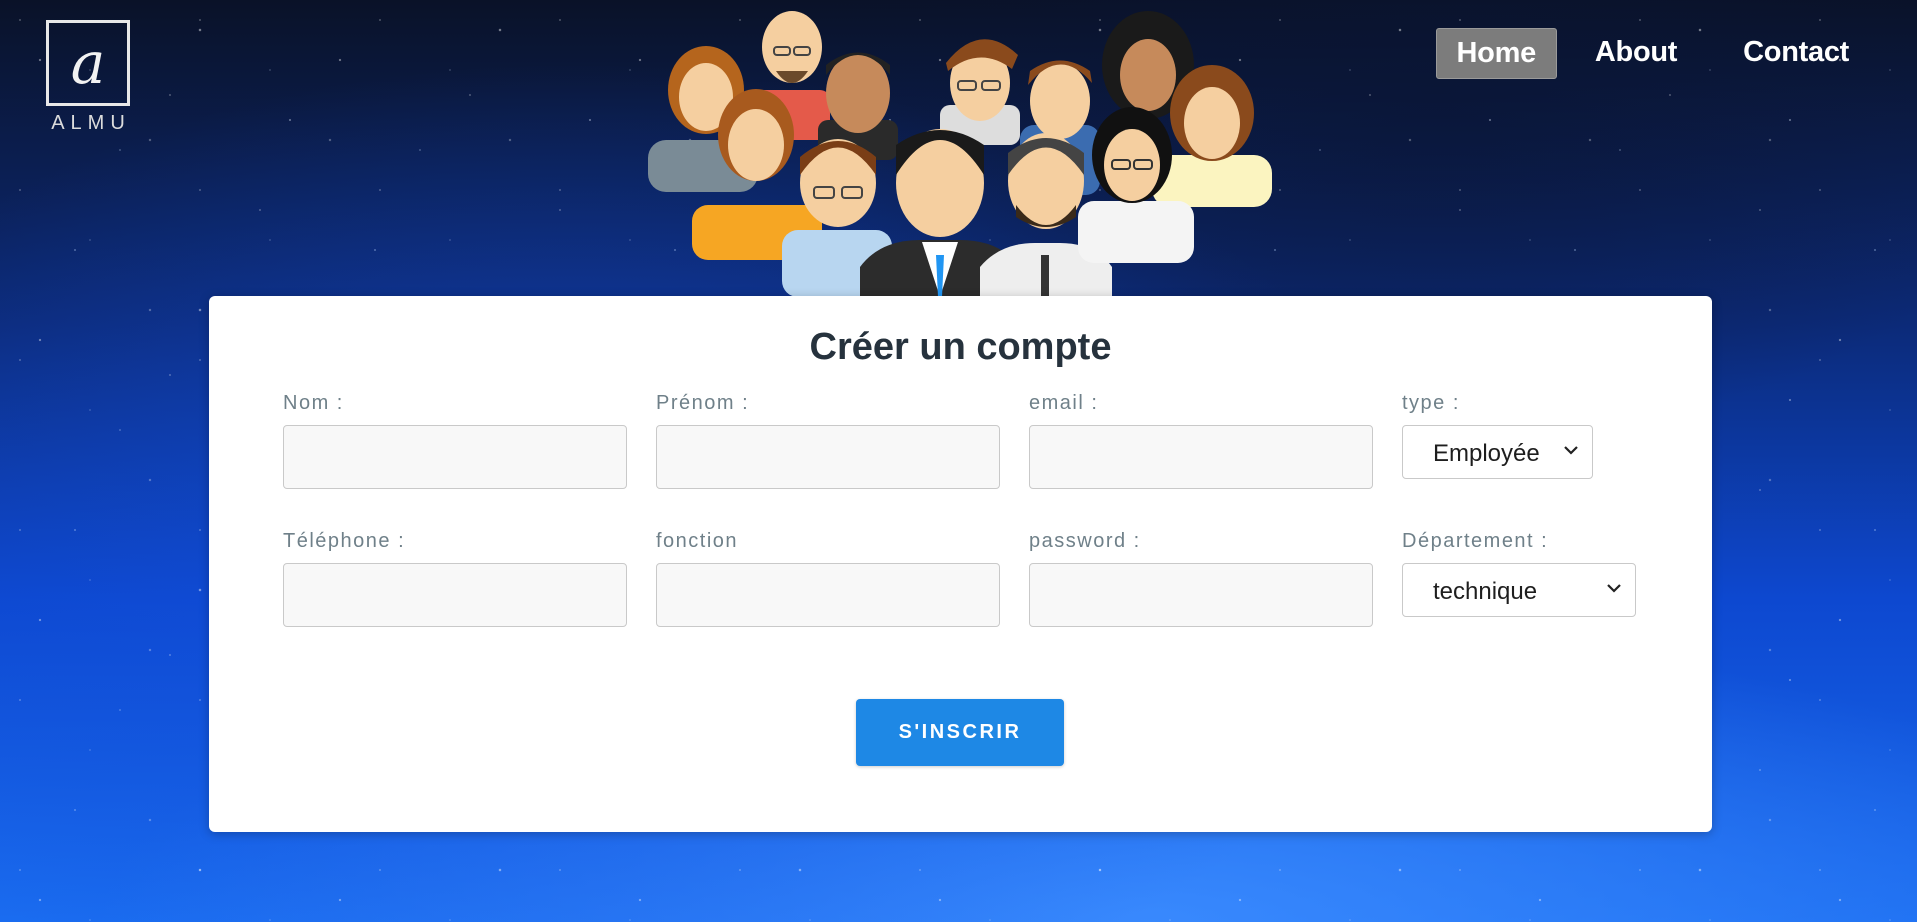 The width and height of the screenshot is (1917, 922). Describe the element at coordinates (1636, 53) in the screenshot. I see `nav-about: About` at that location.